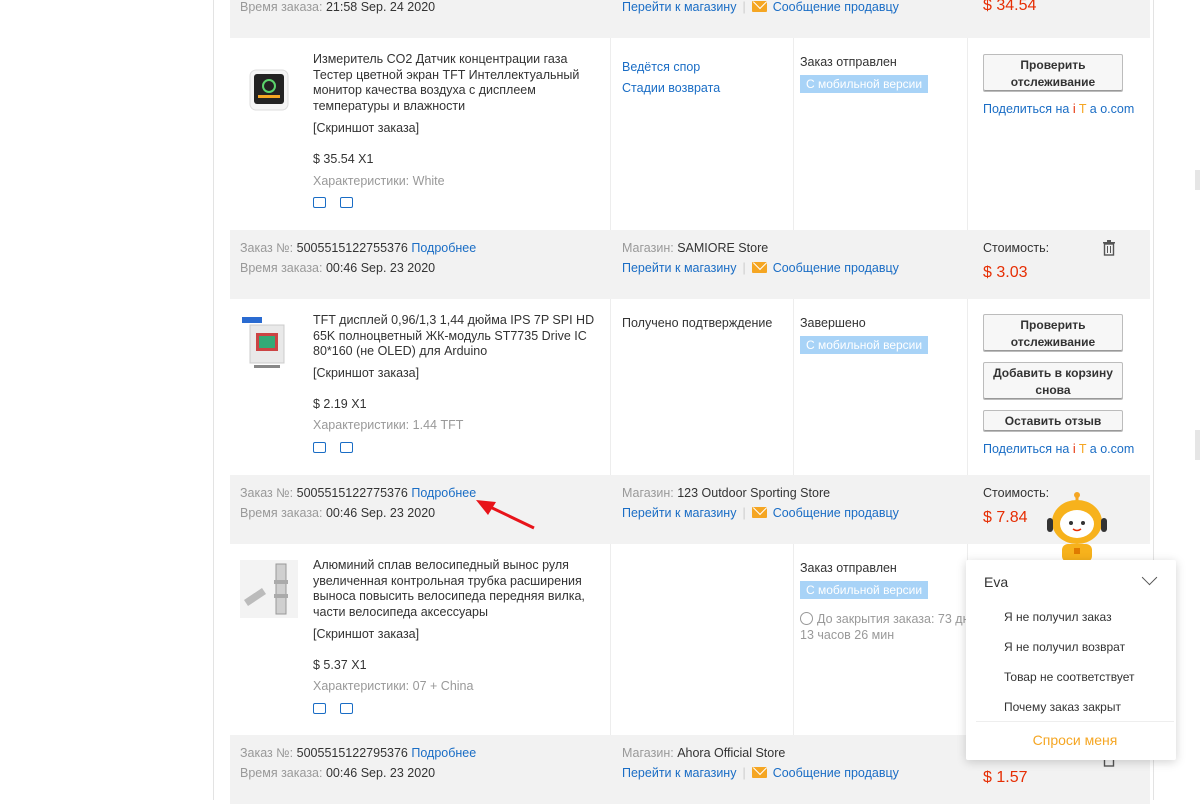 The height and width of the screenshot is (804, 1200). Describe the element at coordinates (1005, 777) in the screenshot. I see `order-cost: $ 1.57` at that location.